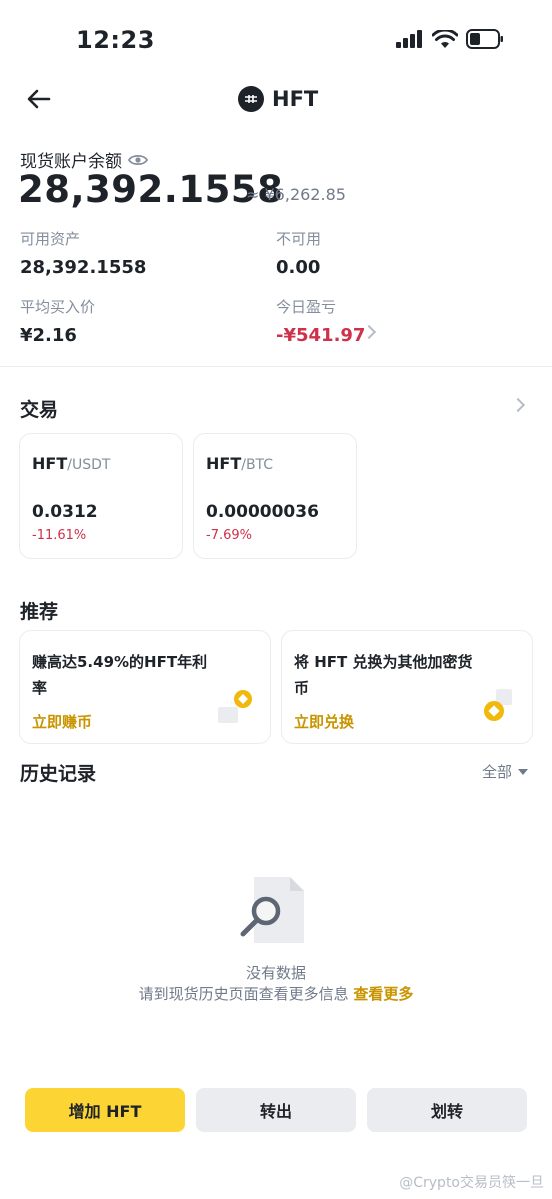 The image size is (552, 1199). I want to click on today-pnl: 今日盈亏 -¥541.97, so click(320, 321).